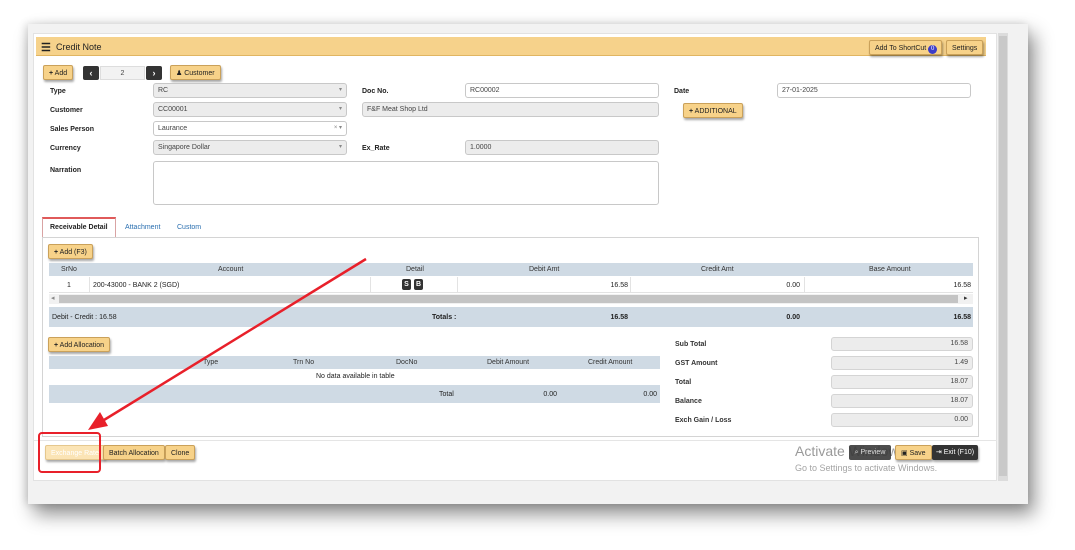 The width and height of the screenshot is (1075, 550). I want to click on annotation-arrow, so click(227, 343).